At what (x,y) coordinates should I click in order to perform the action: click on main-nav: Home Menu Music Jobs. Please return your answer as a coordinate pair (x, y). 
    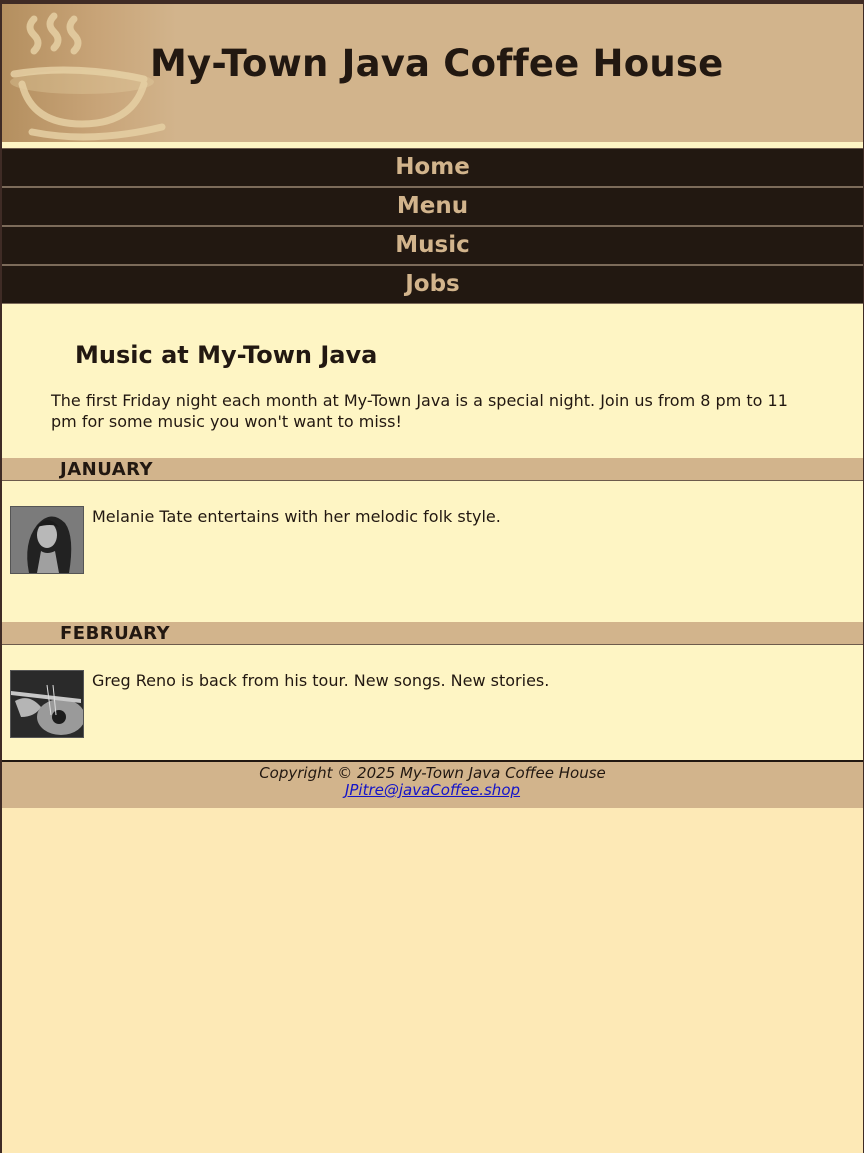
    Looking at the image, I should click on (432, 226).